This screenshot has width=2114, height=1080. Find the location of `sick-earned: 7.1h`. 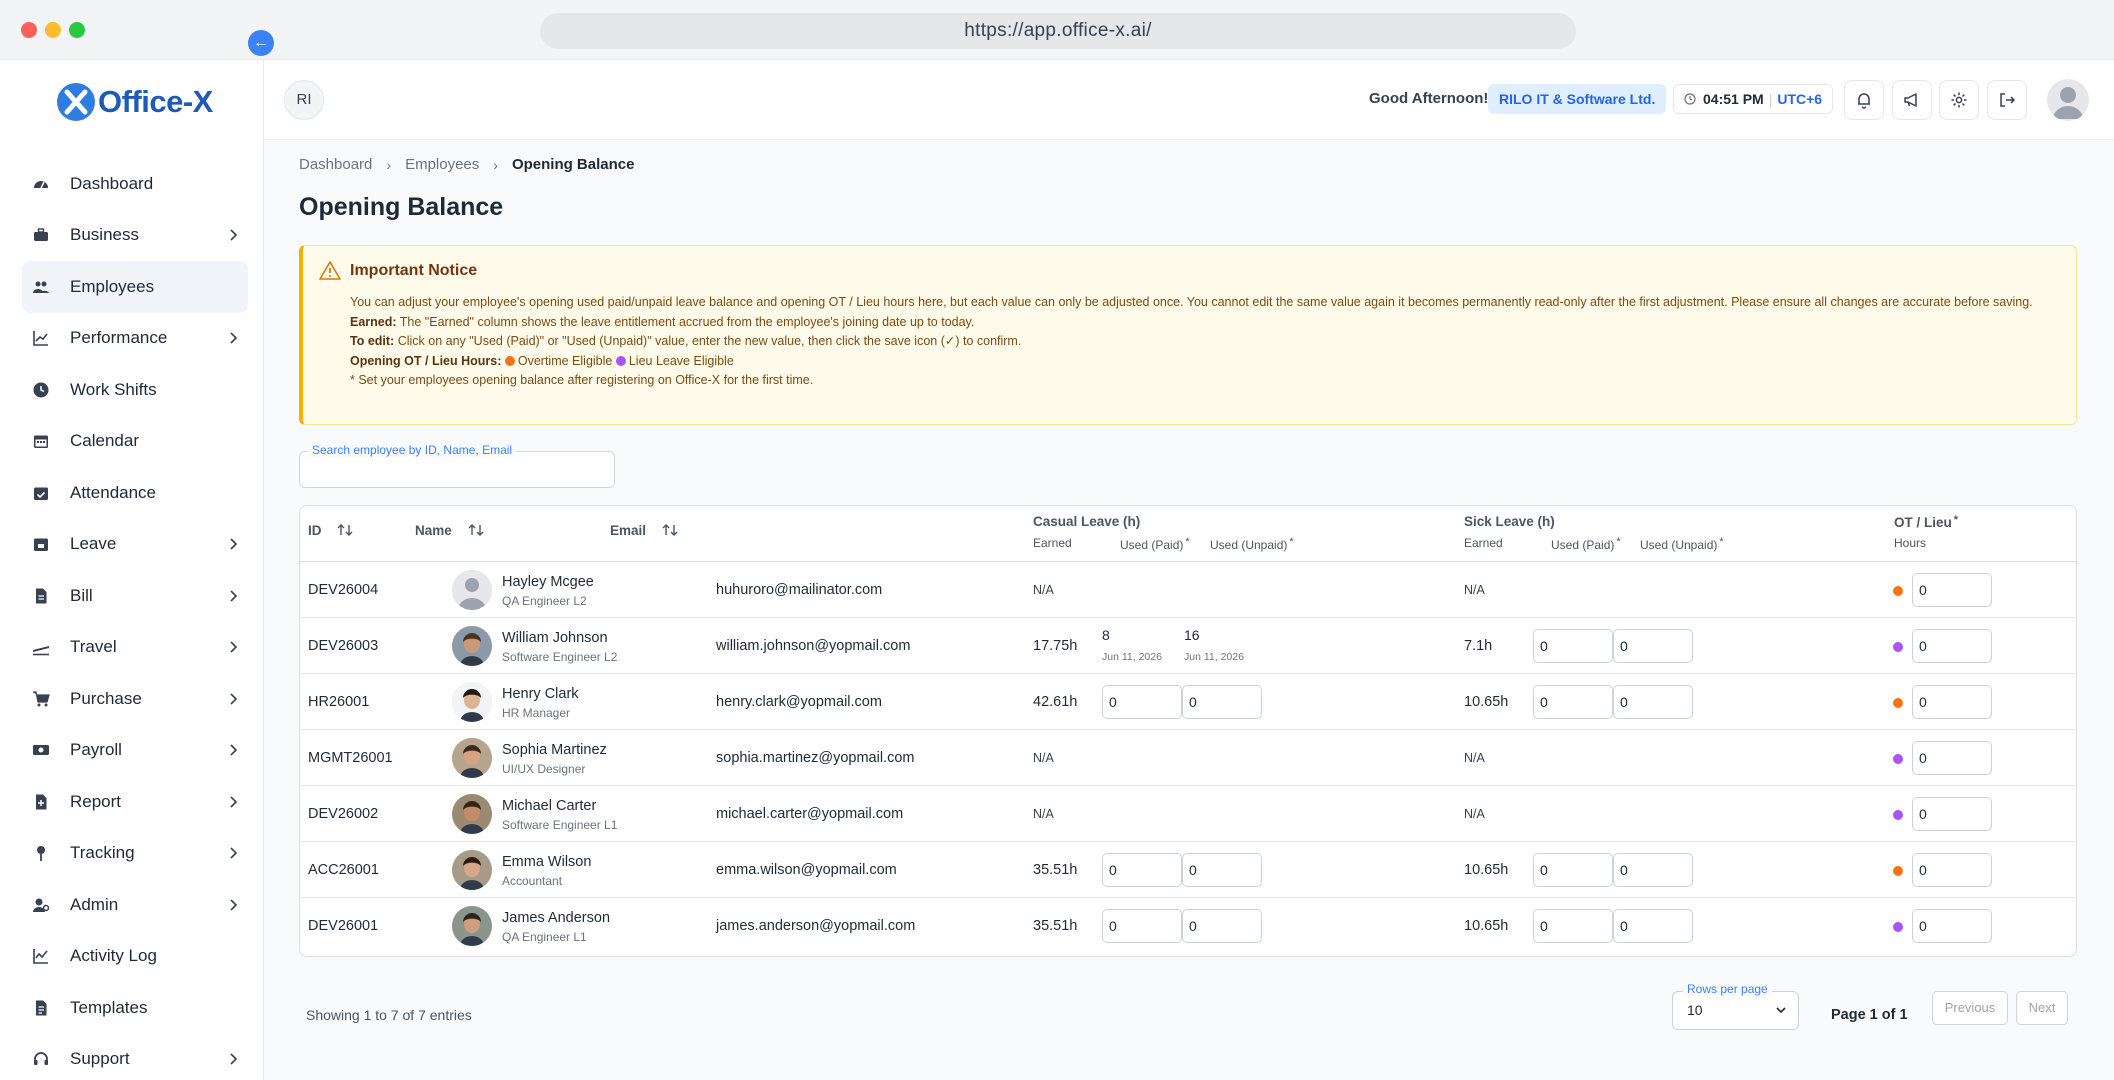

sick-earned: 7.1h is located at coordinates (1478, 646).